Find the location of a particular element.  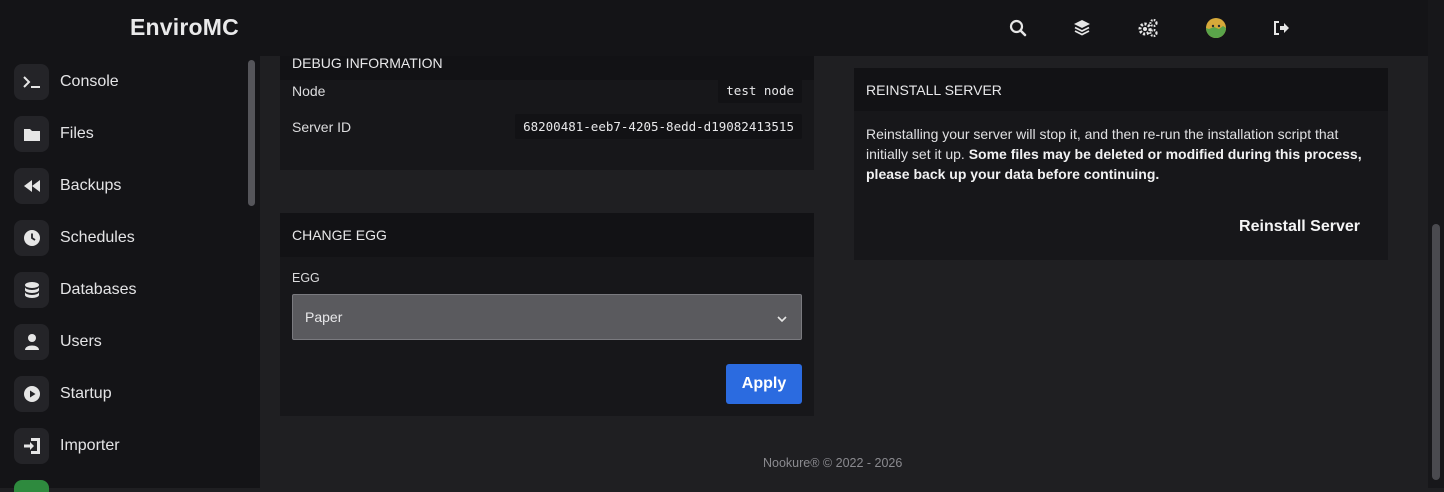

reinstall-server-button: Reinstall Server is located at coordinates (1299, 227).